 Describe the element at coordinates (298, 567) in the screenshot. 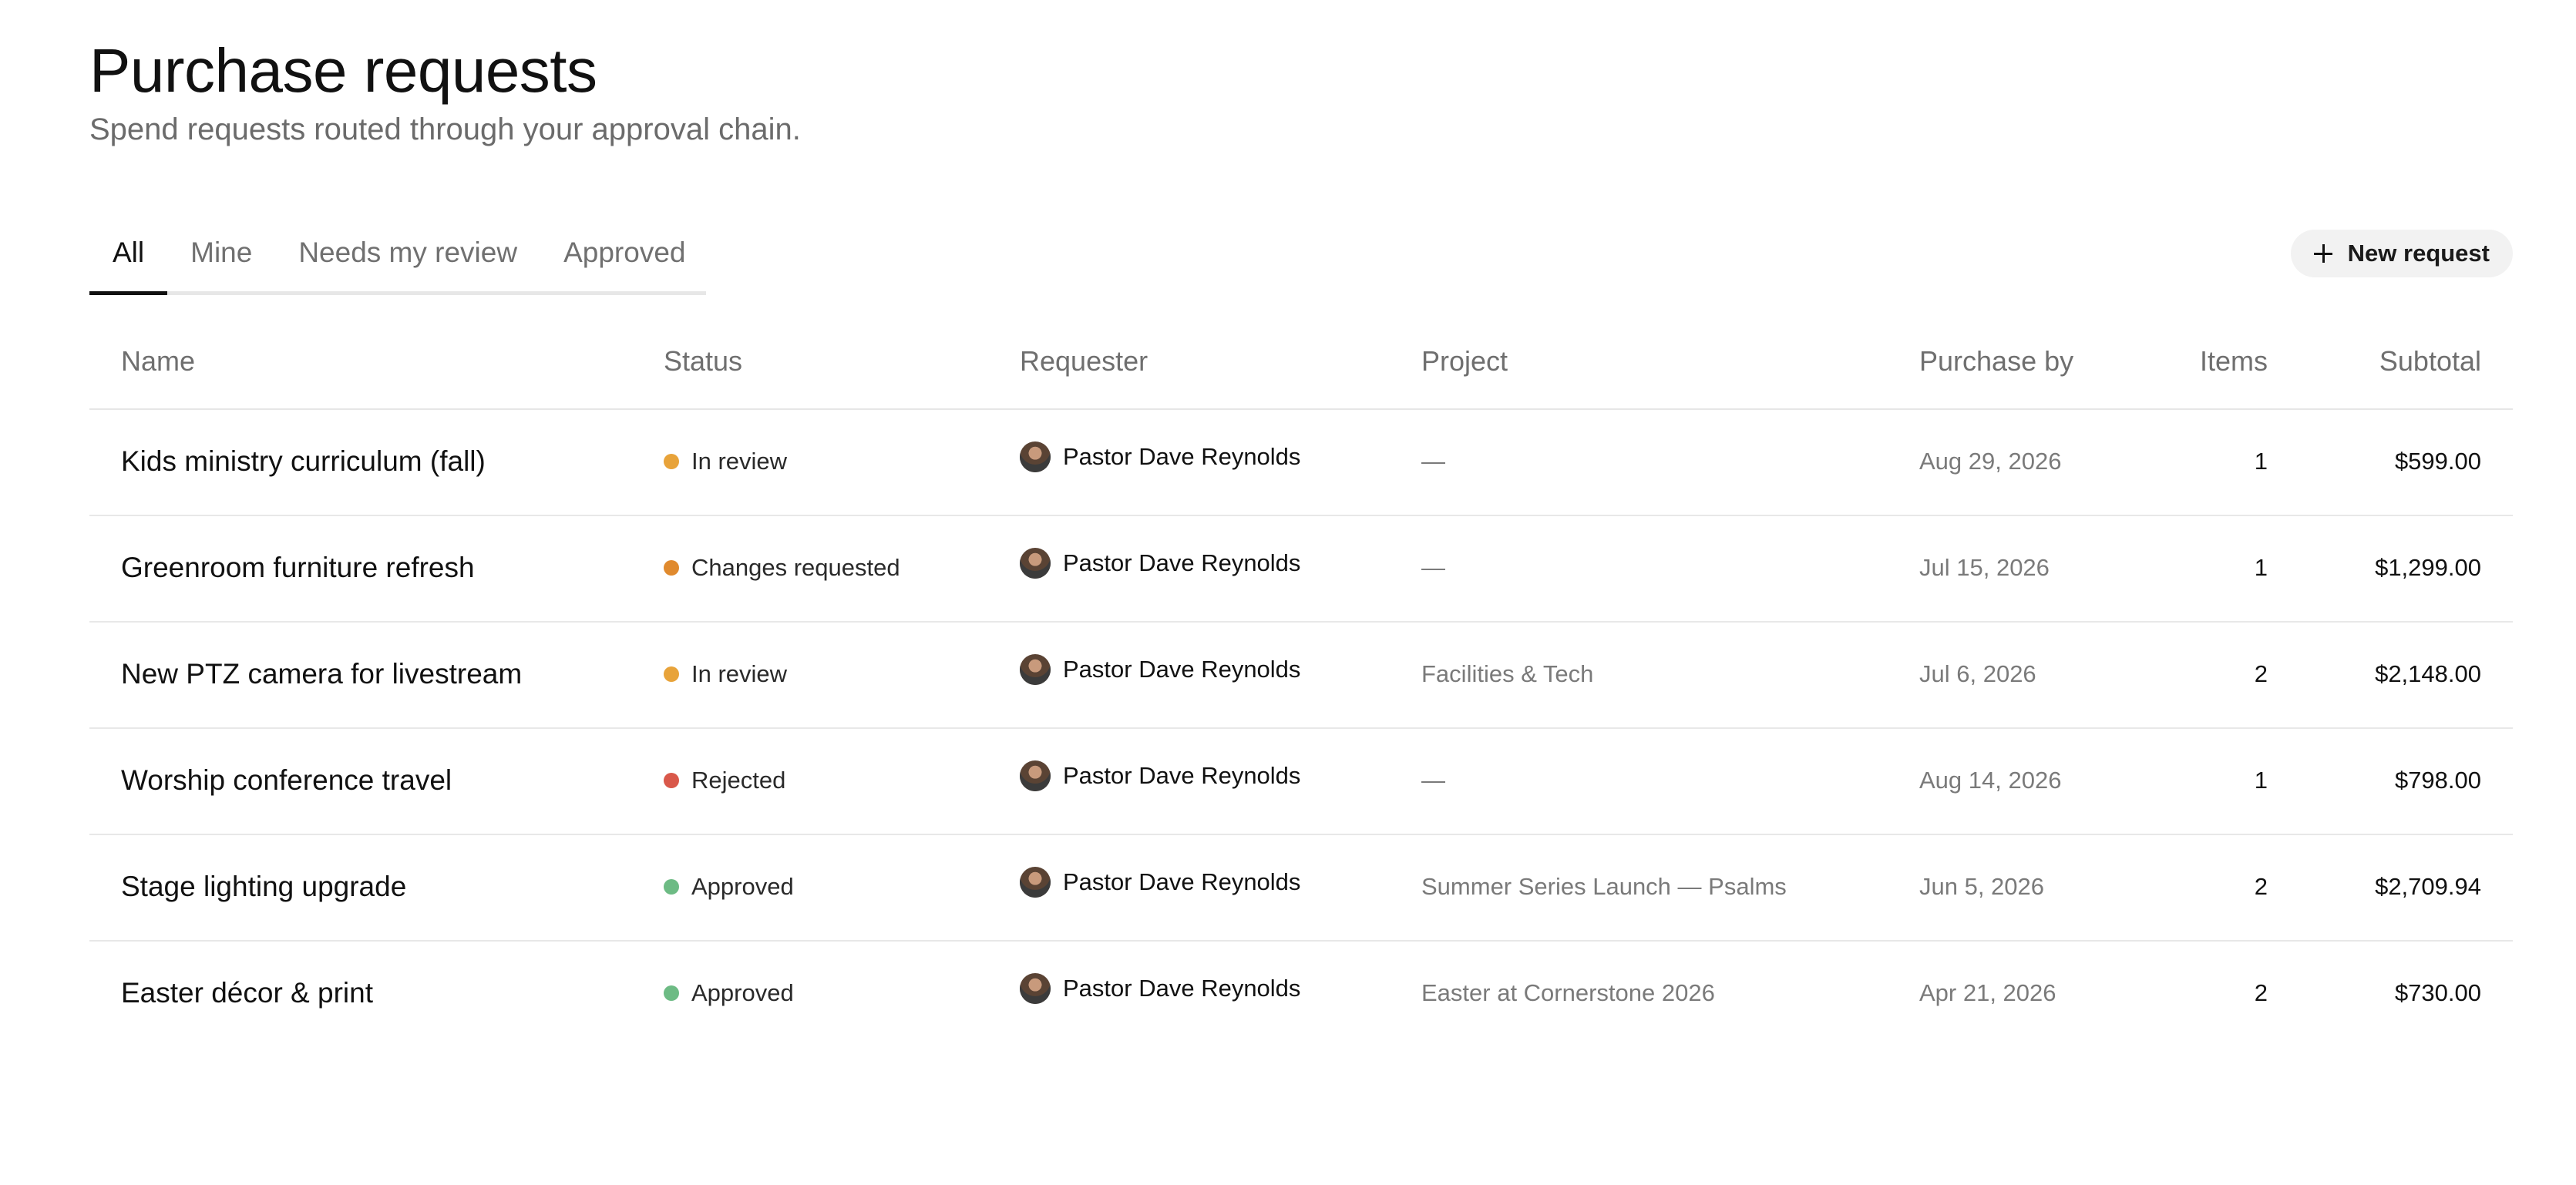

I see `request-name: Greenroom furniture refresh` at that location.